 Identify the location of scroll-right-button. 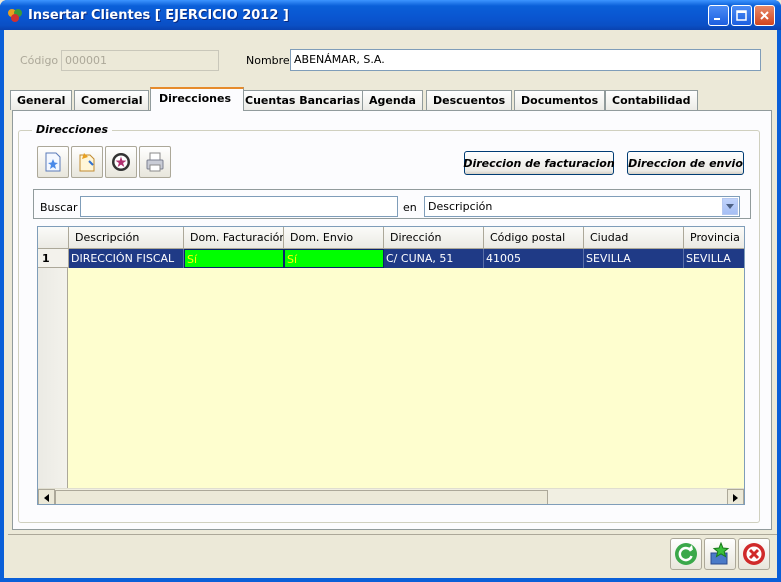
(735, 496).